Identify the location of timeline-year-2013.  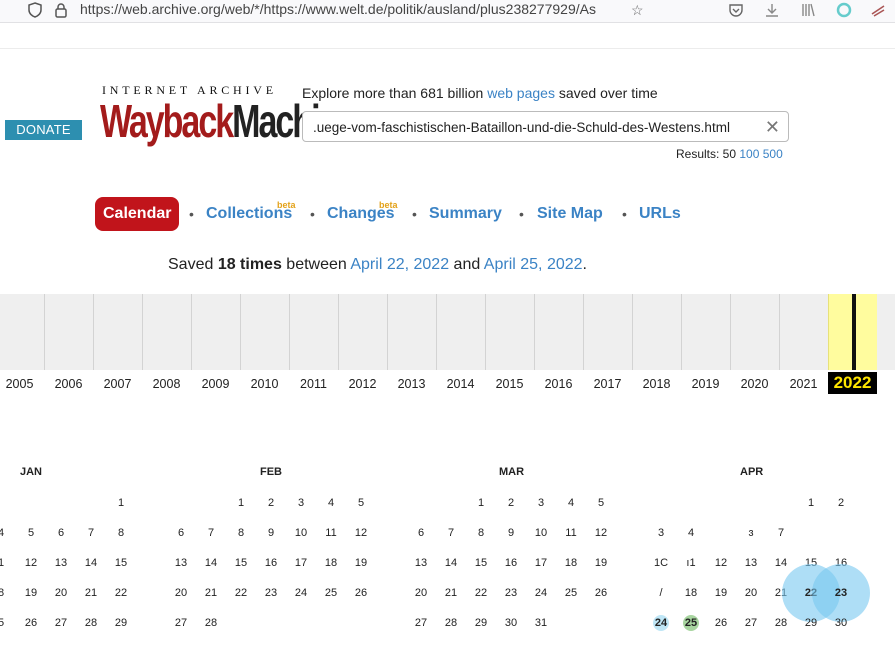
(411, 332).